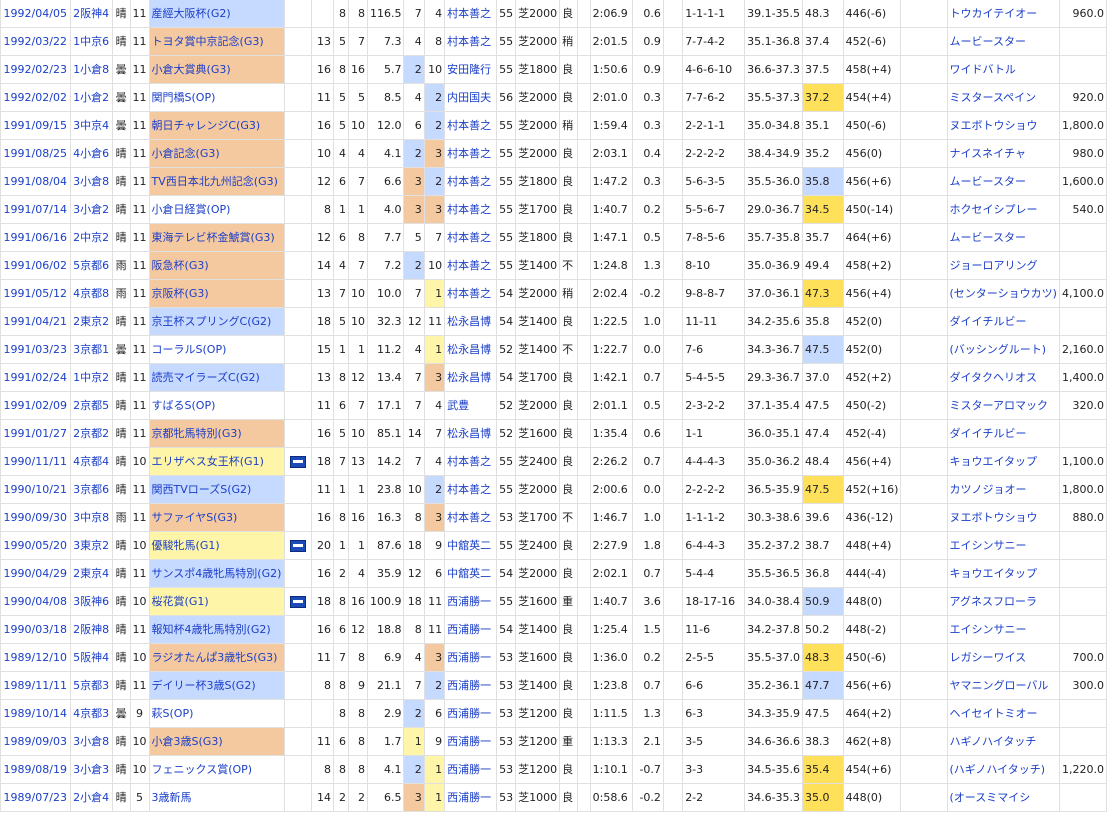 This screenshot has height=829, width=1107. I want to click on winner-anchor: ヌエボトウショウ, so click(994, 125).